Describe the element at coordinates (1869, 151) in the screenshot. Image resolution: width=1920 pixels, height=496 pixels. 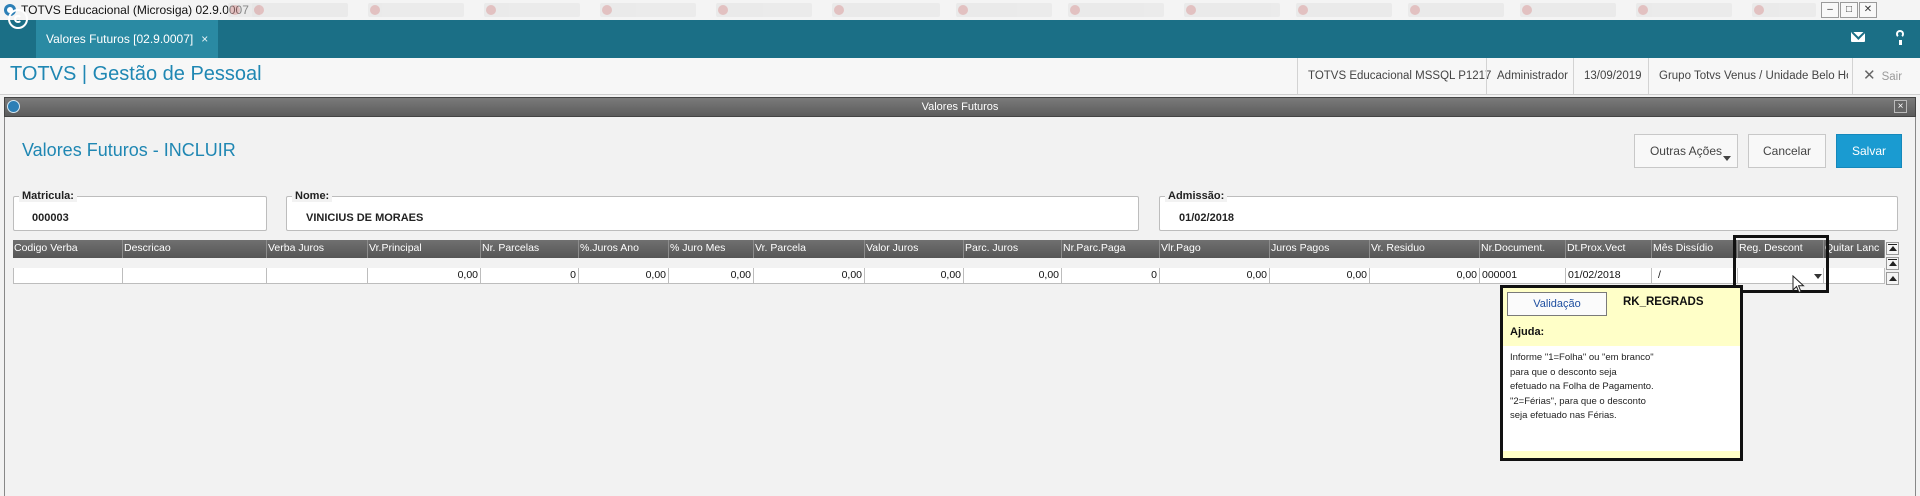
I see `save-button: Salvar` at that location.